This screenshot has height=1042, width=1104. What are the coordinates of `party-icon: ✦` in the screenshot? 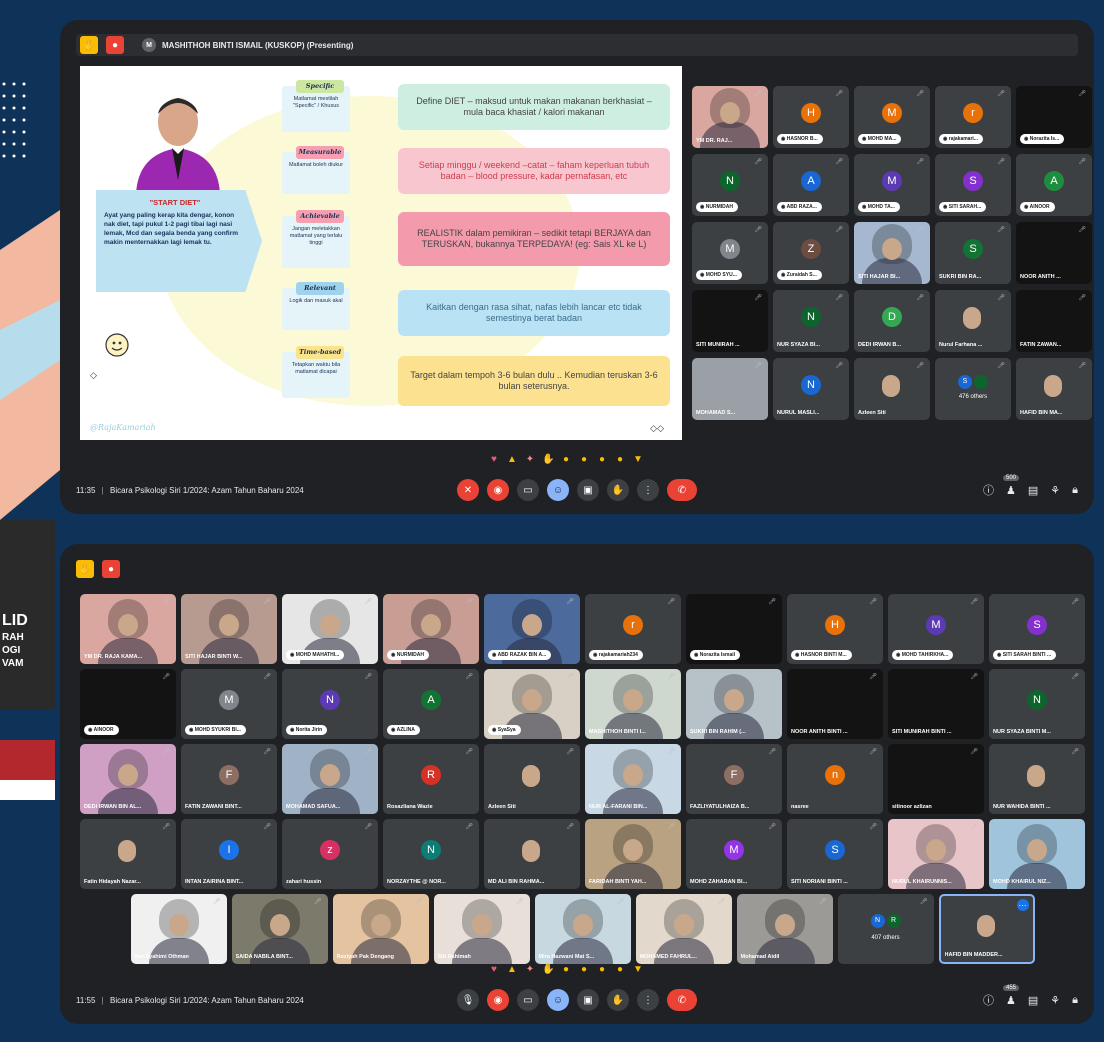 It's located at (530, 969).